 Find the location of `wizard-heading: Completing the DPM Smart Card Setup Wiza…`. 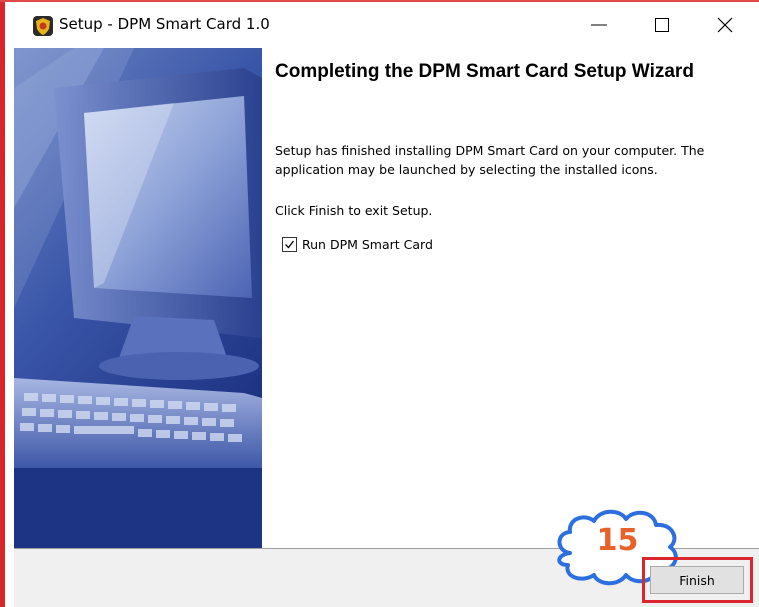

wizard-heading: Completing the DPM Smart Card Setup Wiza… is located at coordinates (484, 71).